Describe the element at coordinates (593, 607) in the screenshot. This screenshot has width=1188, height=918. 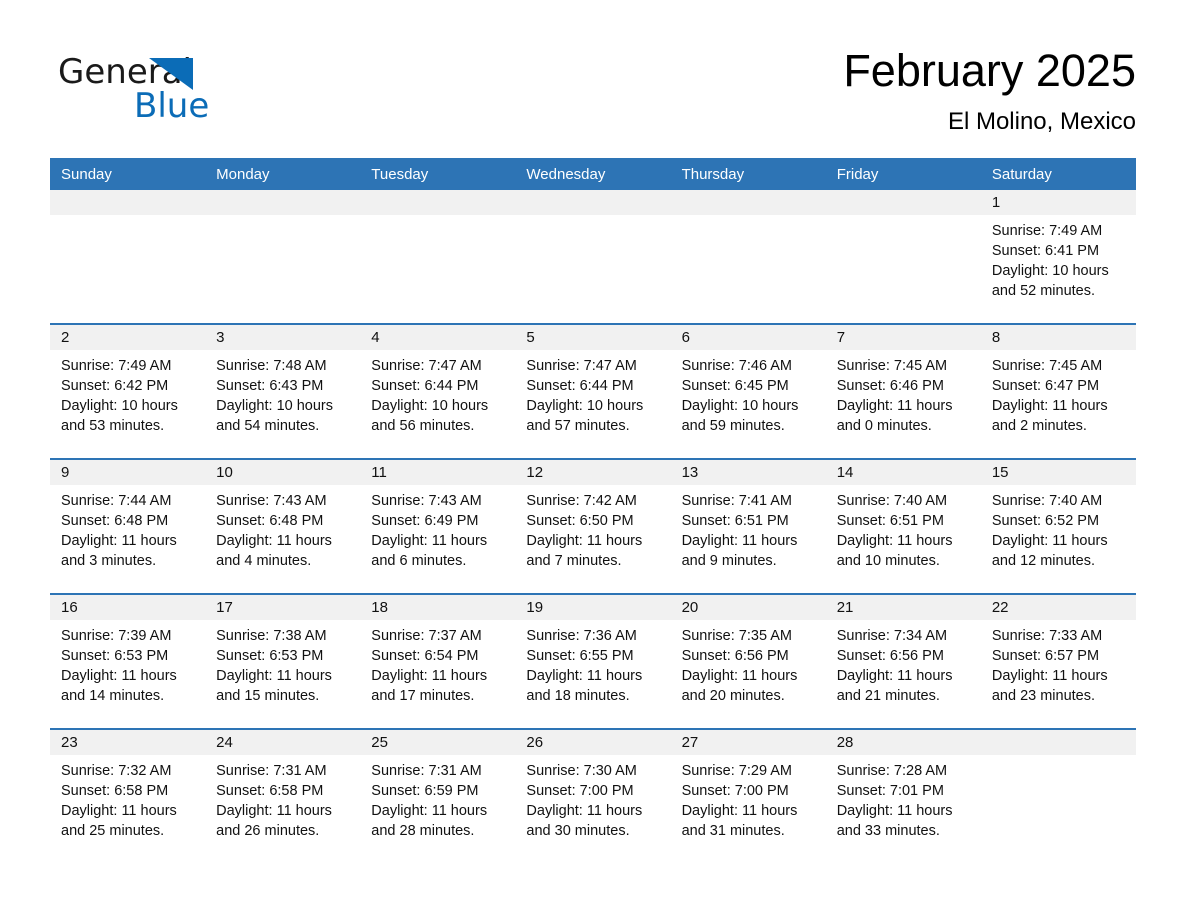
I see `day-number: 19` at that location.